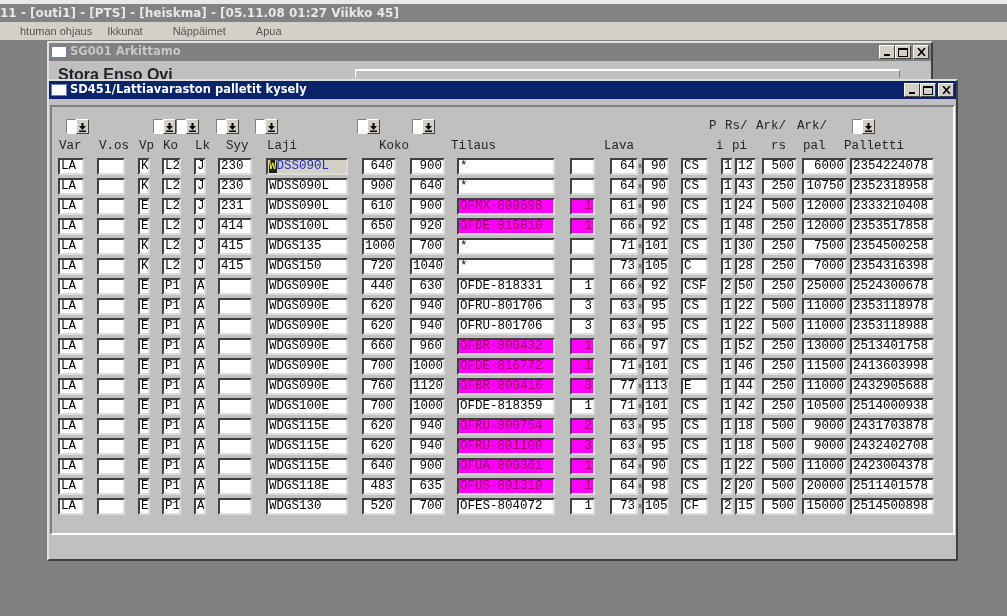 This screenshot has width=1007, height=616. Describe the element at coordinates (824, 246) in the screenshot. I see `input-field: 7500` at that location.